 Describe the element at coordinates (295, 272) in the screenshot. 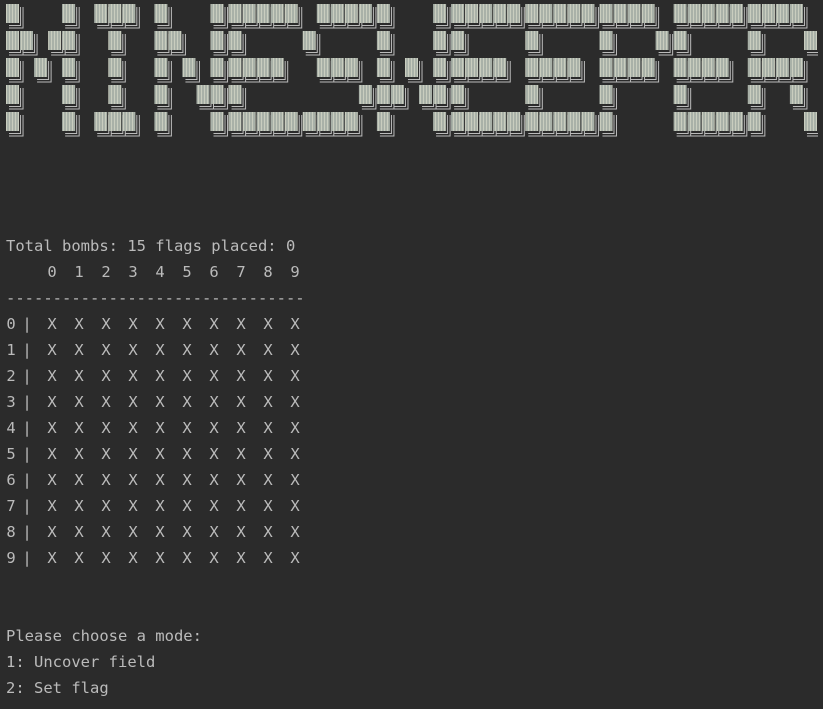

I see `column-label: 9` at that location.